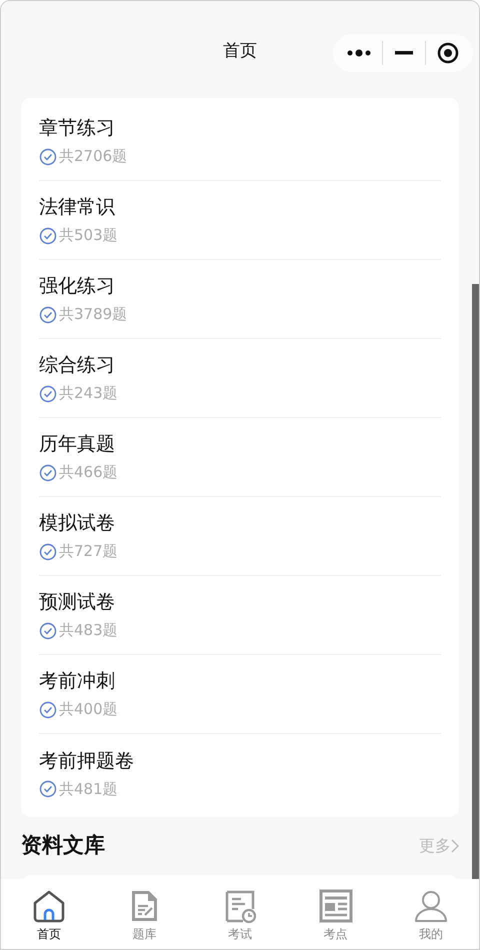  Describe the element at coordinates (88, 709) in the screenshot. I see `question-count: 共400题` at that location.